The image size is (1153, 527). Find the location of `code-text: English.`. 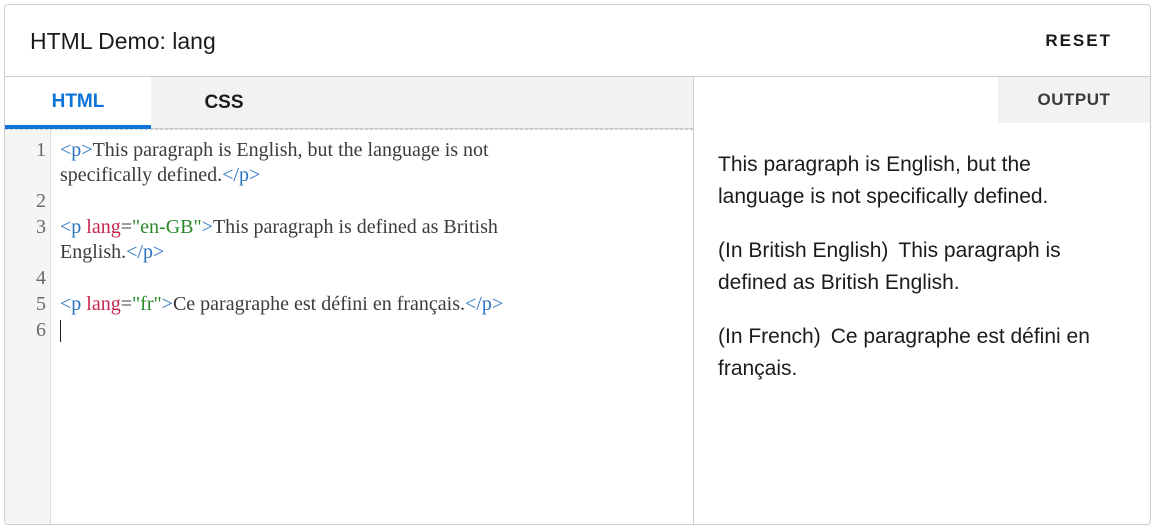

code-text: English. is located at coordinates (93, 252).